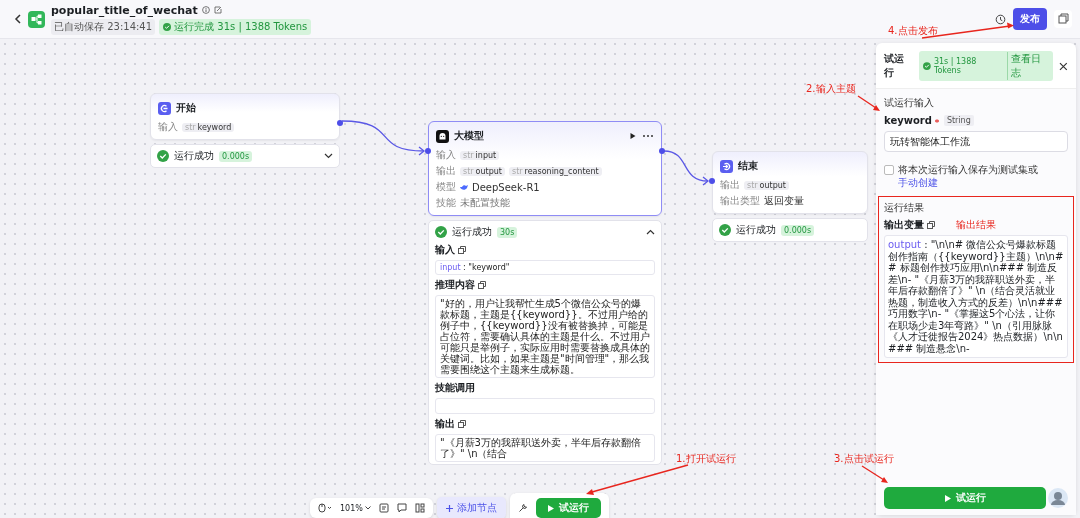 This screenshot has width=1080, height=518. Describe the element at coordinates (217, 10) in the screenshot. I see `edit-icon` at that location.